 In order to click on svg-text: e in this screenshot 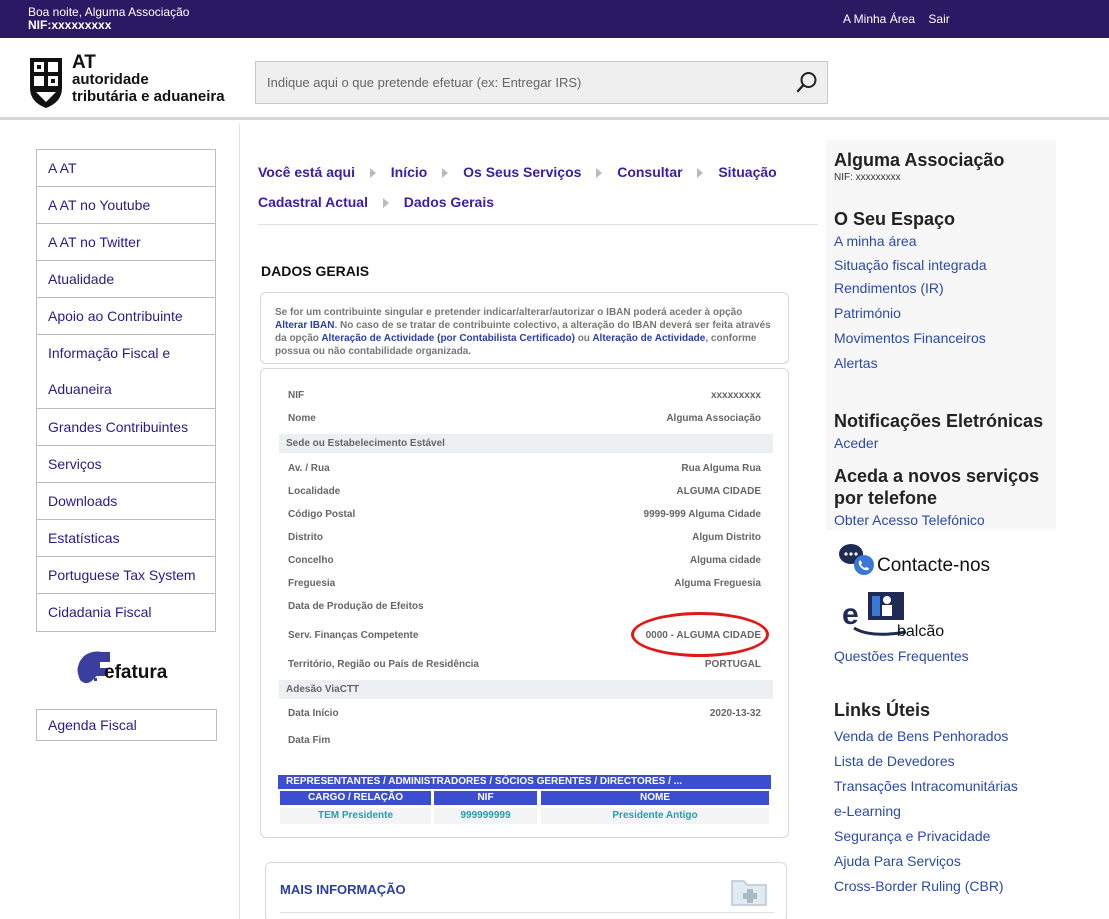, I will do `click(850, 614)`.